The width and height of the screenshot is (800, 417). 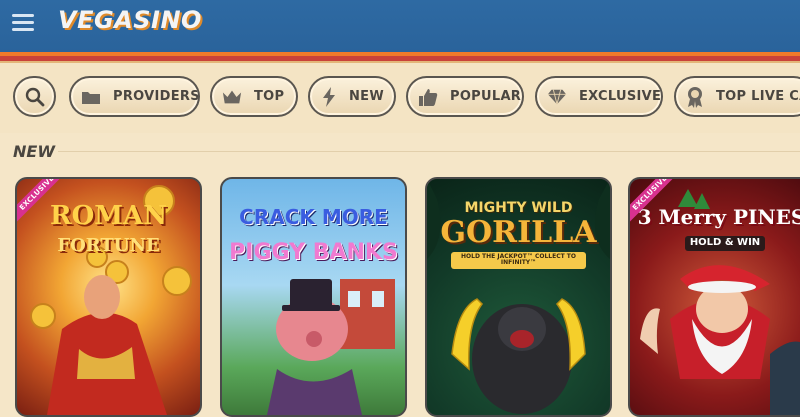 I want to click on thumbs-up-icon, so click(x=428, y=97).